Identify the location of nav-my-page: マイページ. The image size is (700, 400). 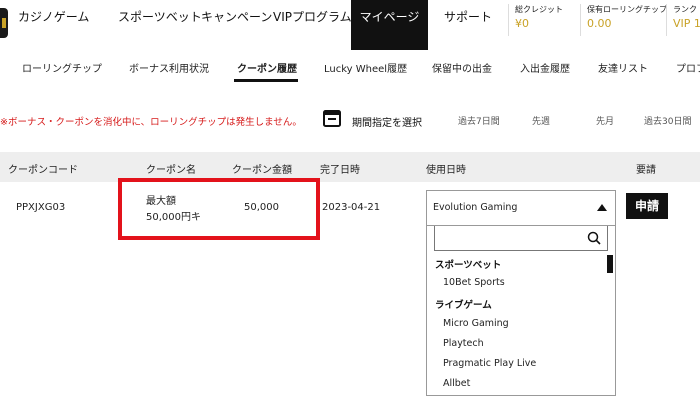
(389, 25).